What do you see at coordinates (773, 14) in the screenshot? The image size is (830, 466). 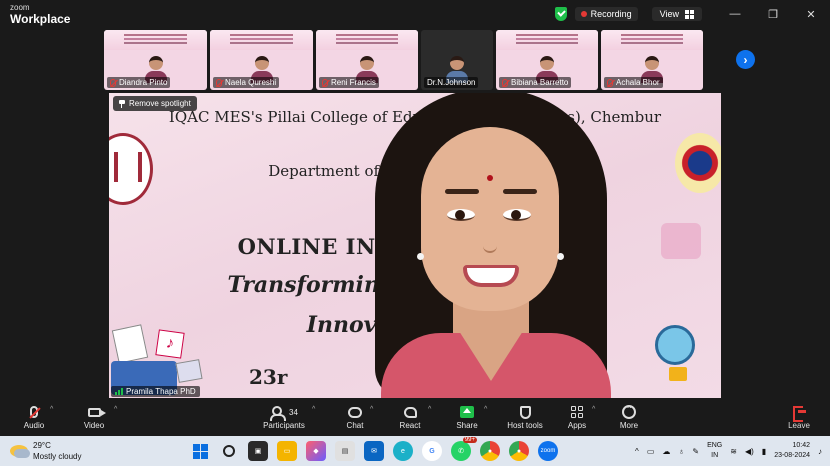 I see `restore-button: ❐` at bounding box center [773, 14].